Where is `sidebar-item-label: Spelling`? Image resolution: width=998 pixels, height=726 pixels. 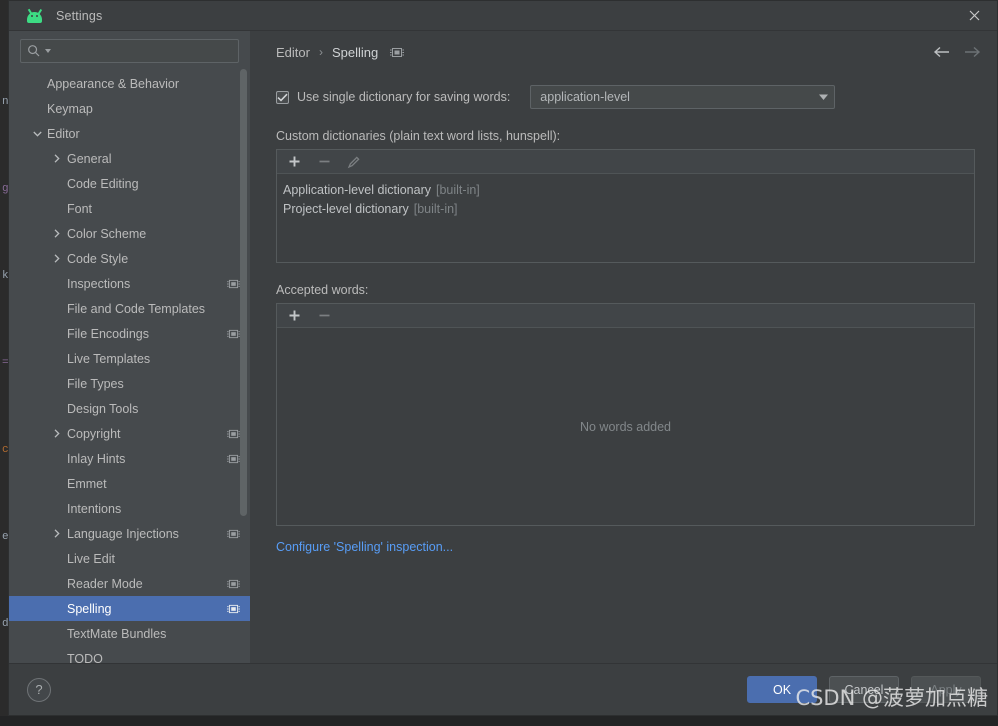 sidebar-item-label: Spelling is located at coordinates (89, 608).